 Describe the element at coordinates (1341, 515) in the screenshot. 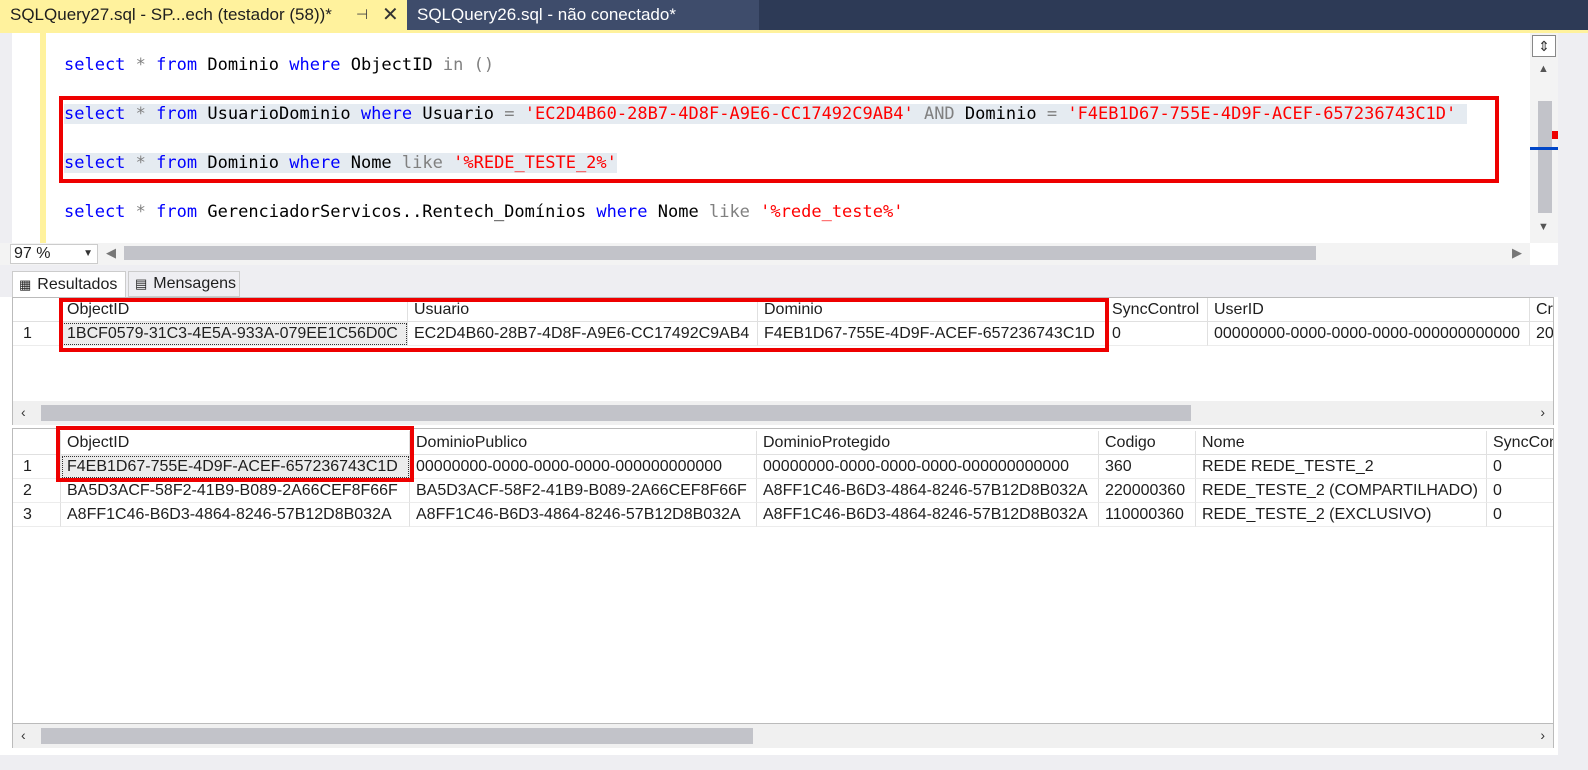

I see `table-cell: REDE_TESTE_2 (EXCLUSIVO)` at that location.